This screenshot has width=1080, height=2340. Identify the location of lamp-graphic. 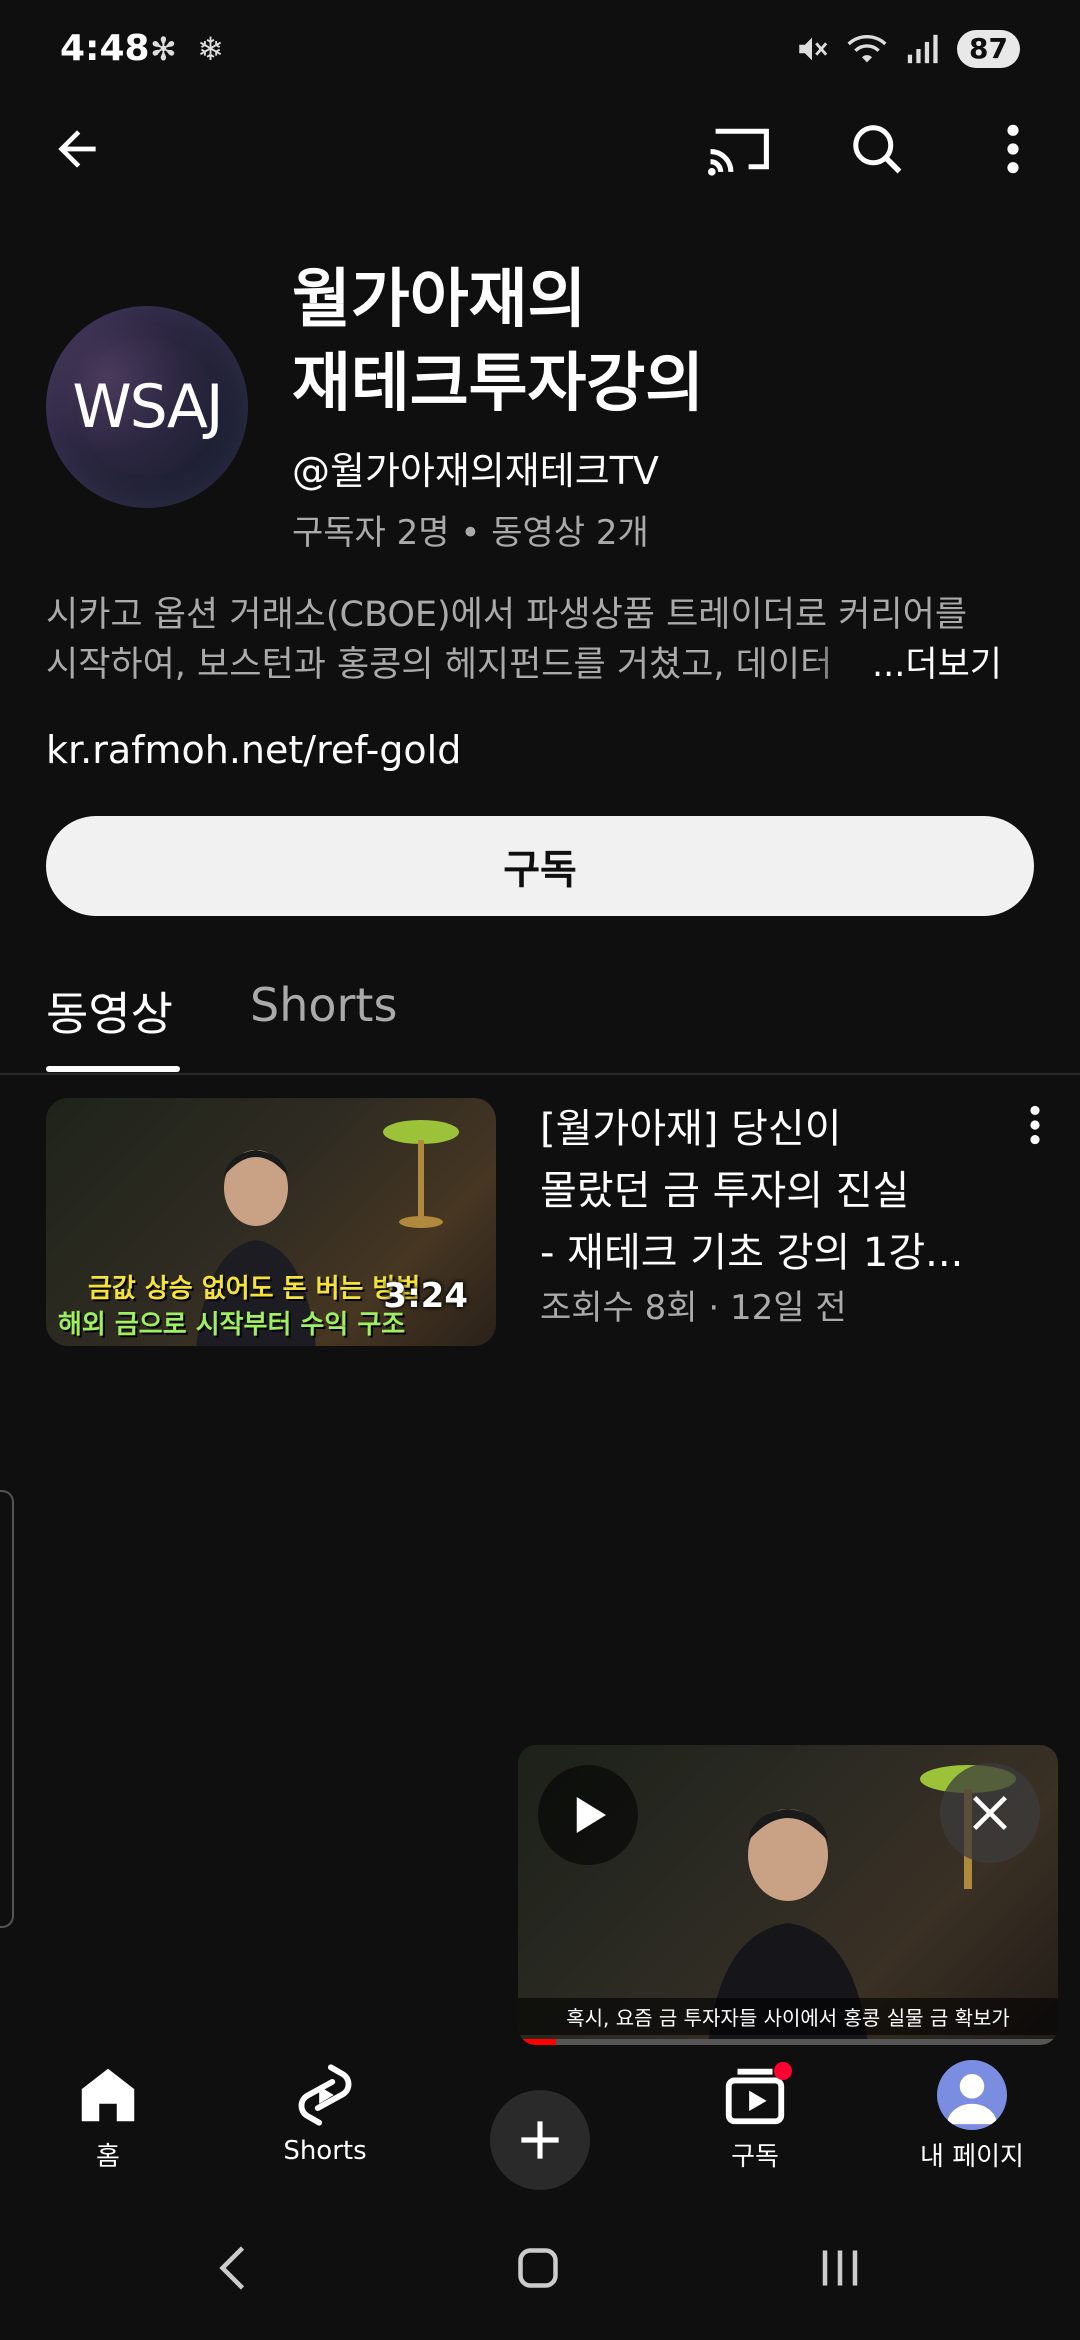
(421, 1174).